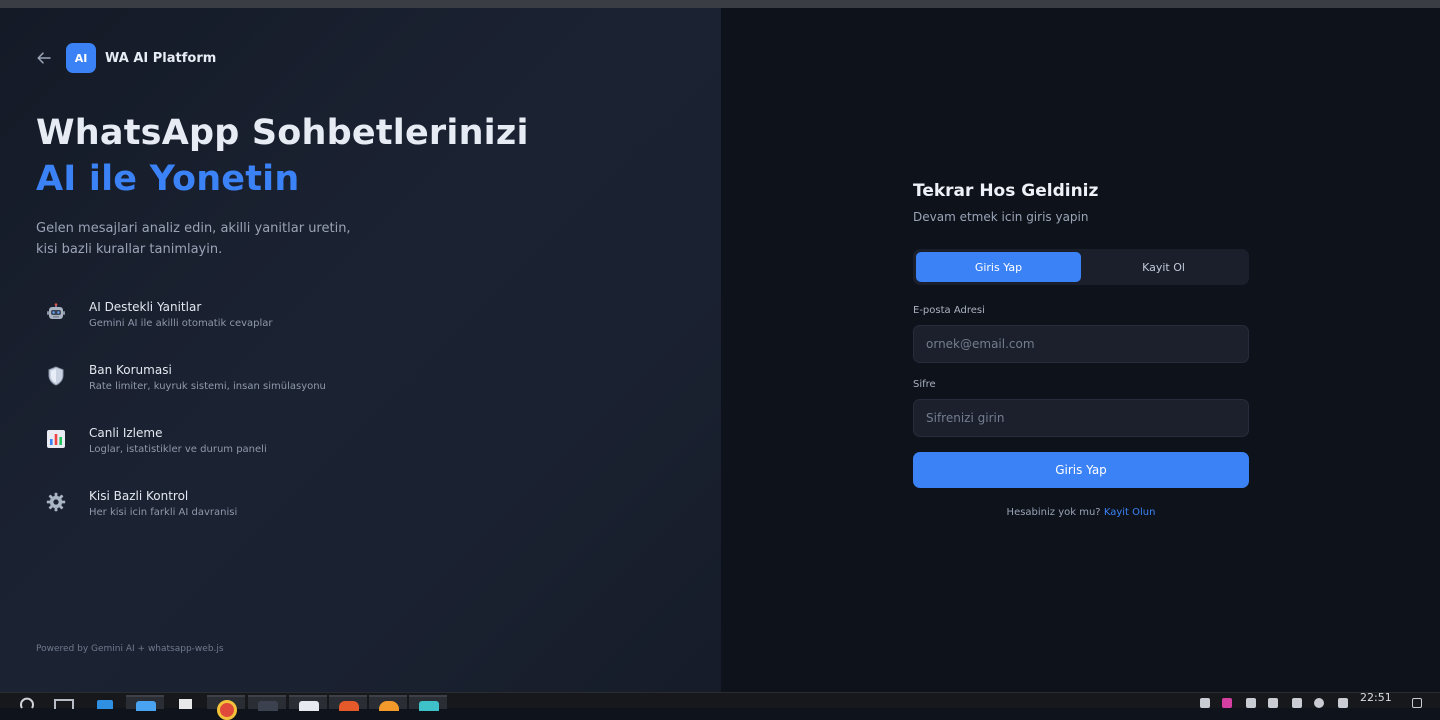  I want to click on brave-icon, so click(348, 703).